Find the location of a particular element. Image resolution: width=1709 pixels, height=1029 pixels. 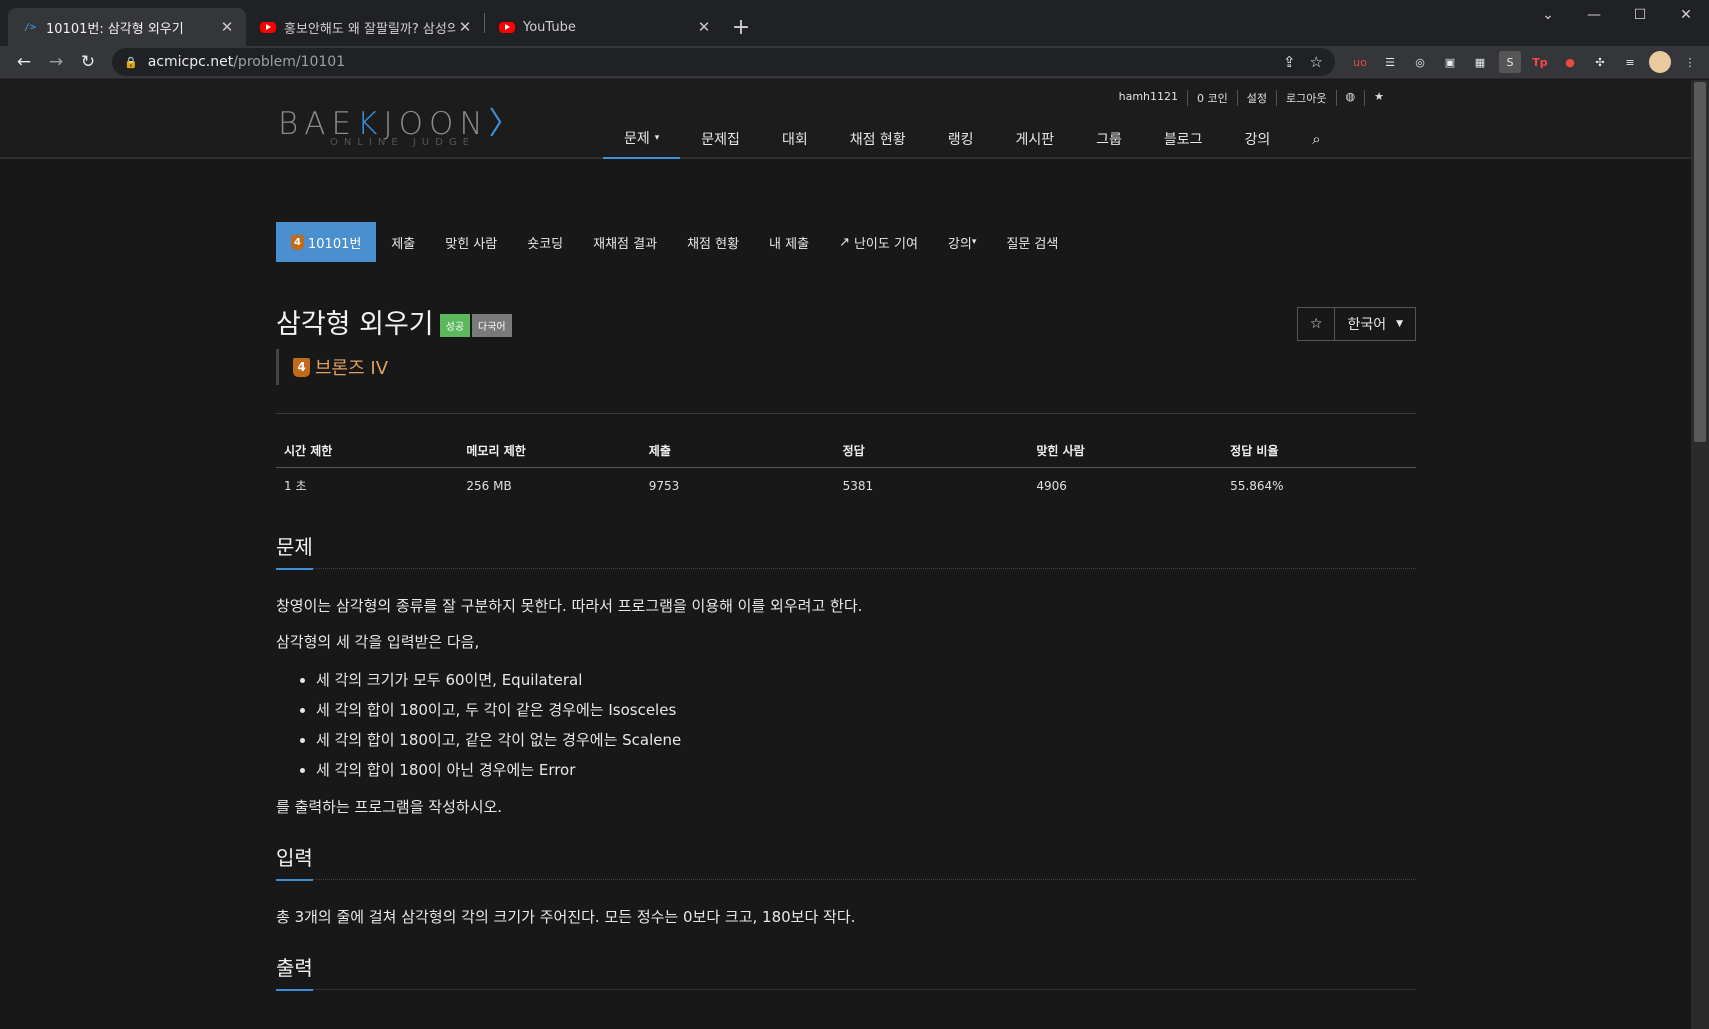

extension-icon: ◎ is located at coordinates (1420, 62).